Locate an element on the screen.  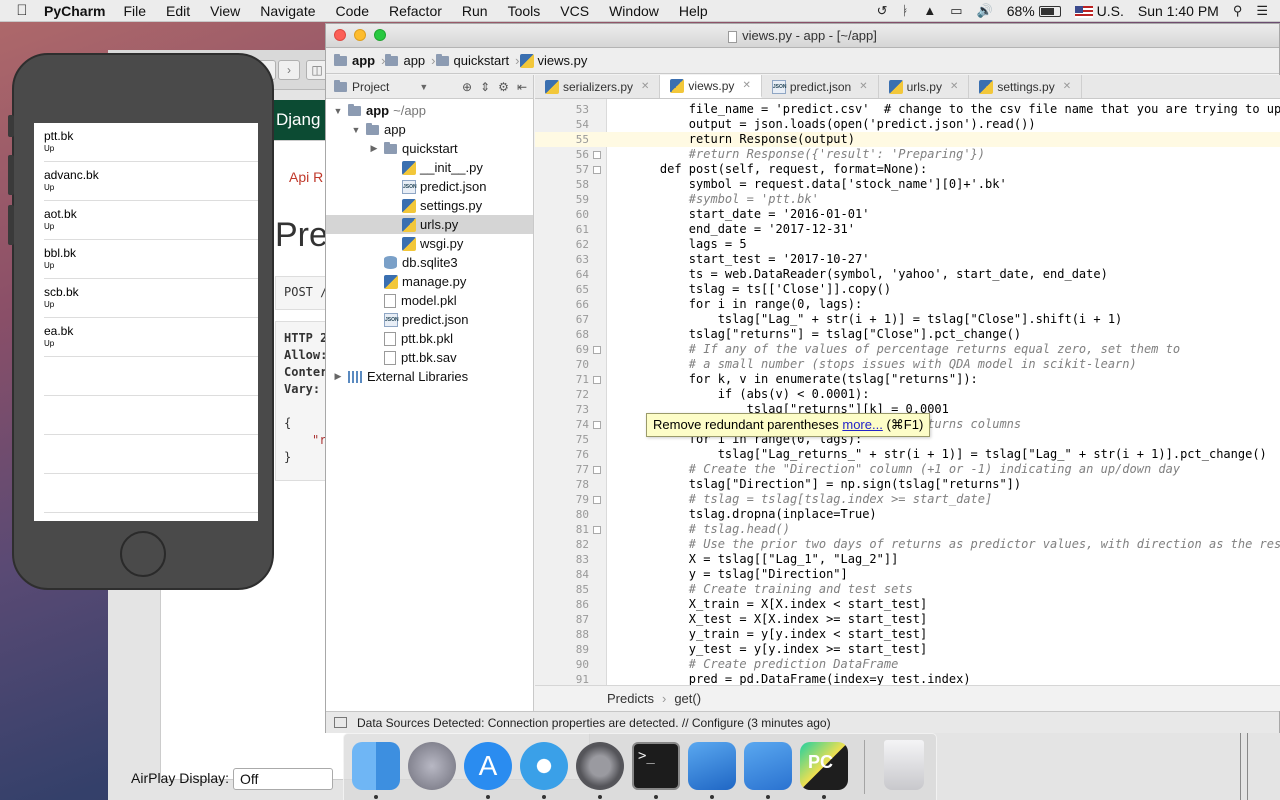
list-item: aot.bk Up is located at coordinates (151, 220).